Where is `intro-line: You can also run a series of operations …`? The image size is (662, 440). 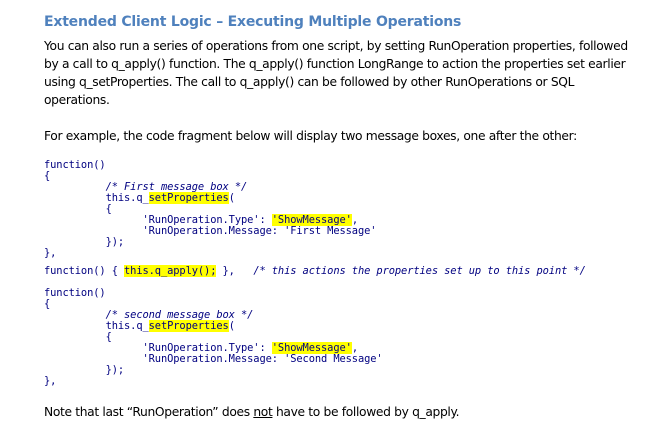 intro-line: You can also run a series of operations … is located at coordinates (336, 46).